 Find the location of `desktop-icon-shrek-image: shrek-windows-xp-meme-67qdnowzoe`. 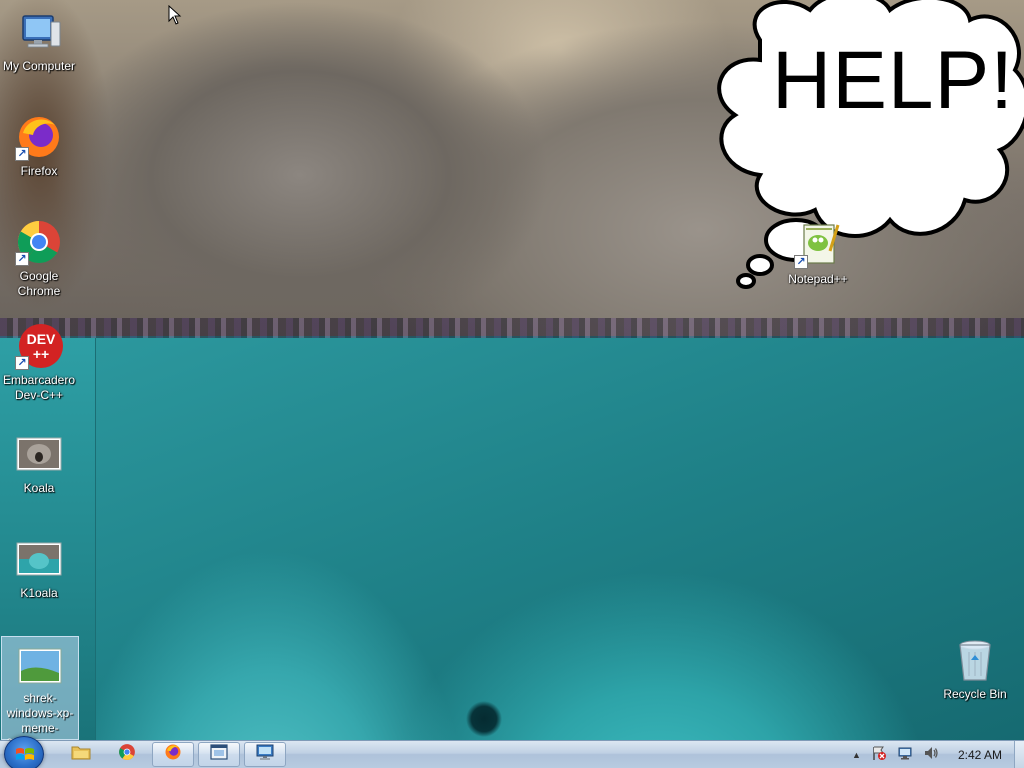

desktop-icon-shrek-image: shrek-windows-xp-meme-67qdnowzoe is located at coordinates (40, 693).